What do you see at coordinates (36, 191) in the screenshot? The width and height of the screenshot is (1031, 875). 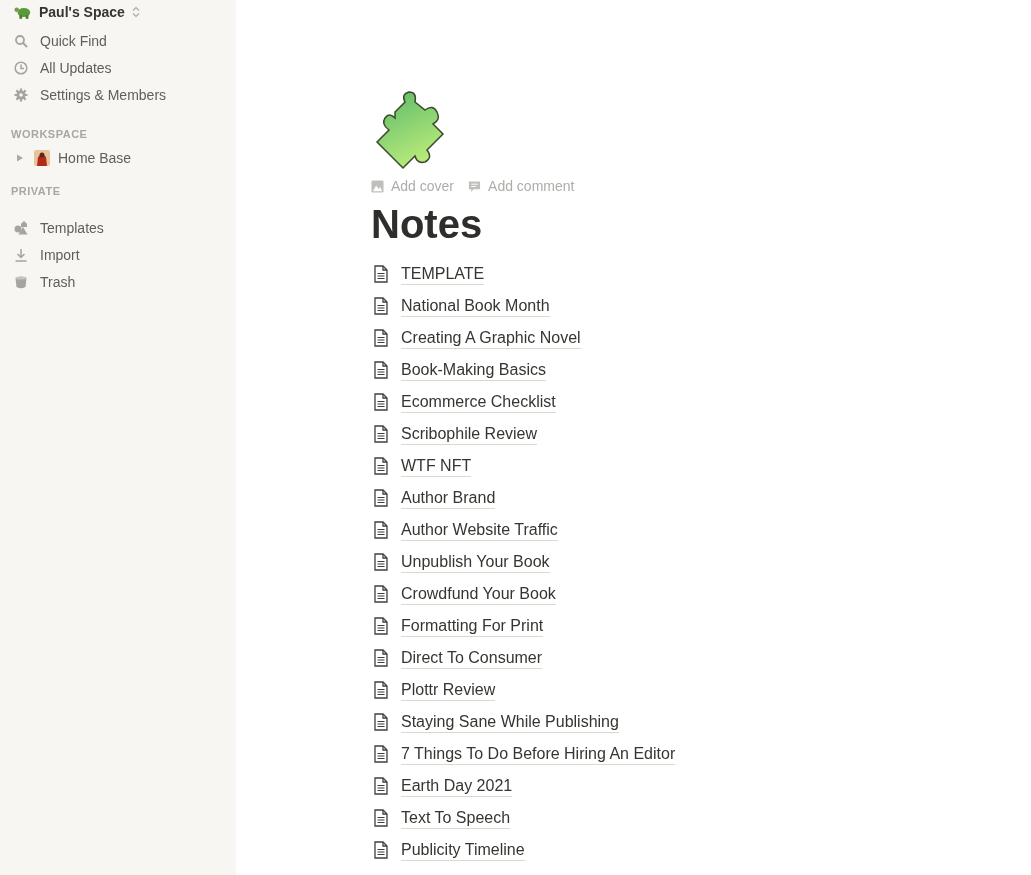 I see `section-heading: PRIVATE` at bounding box center [36, 191].